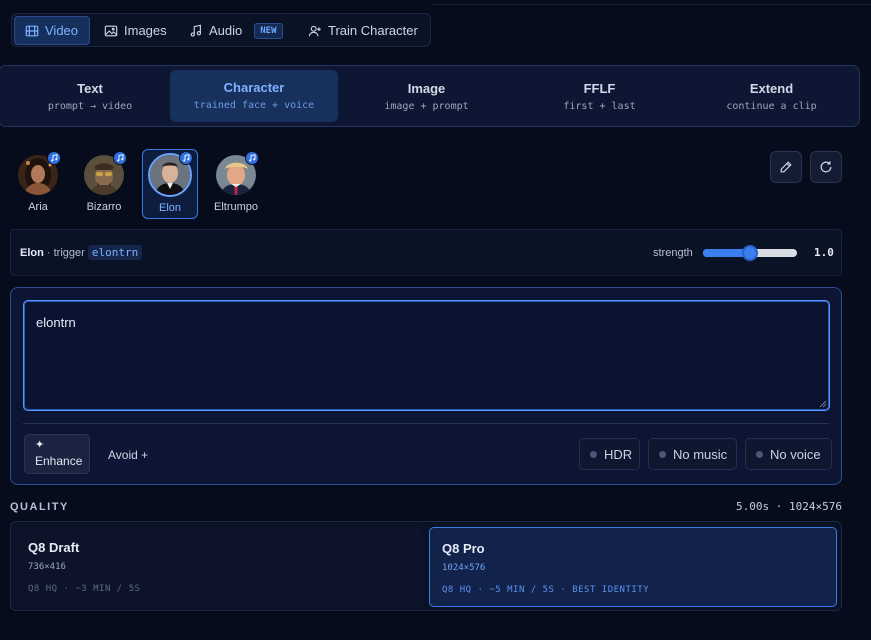 This screenshot has height=640, width=871. I want to click on enhance-button: ✦ Enhance, so click(57, 454).